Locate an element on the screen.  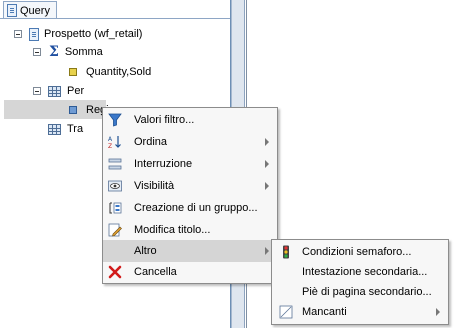
delete-icon is located at coordinates (115, 272).